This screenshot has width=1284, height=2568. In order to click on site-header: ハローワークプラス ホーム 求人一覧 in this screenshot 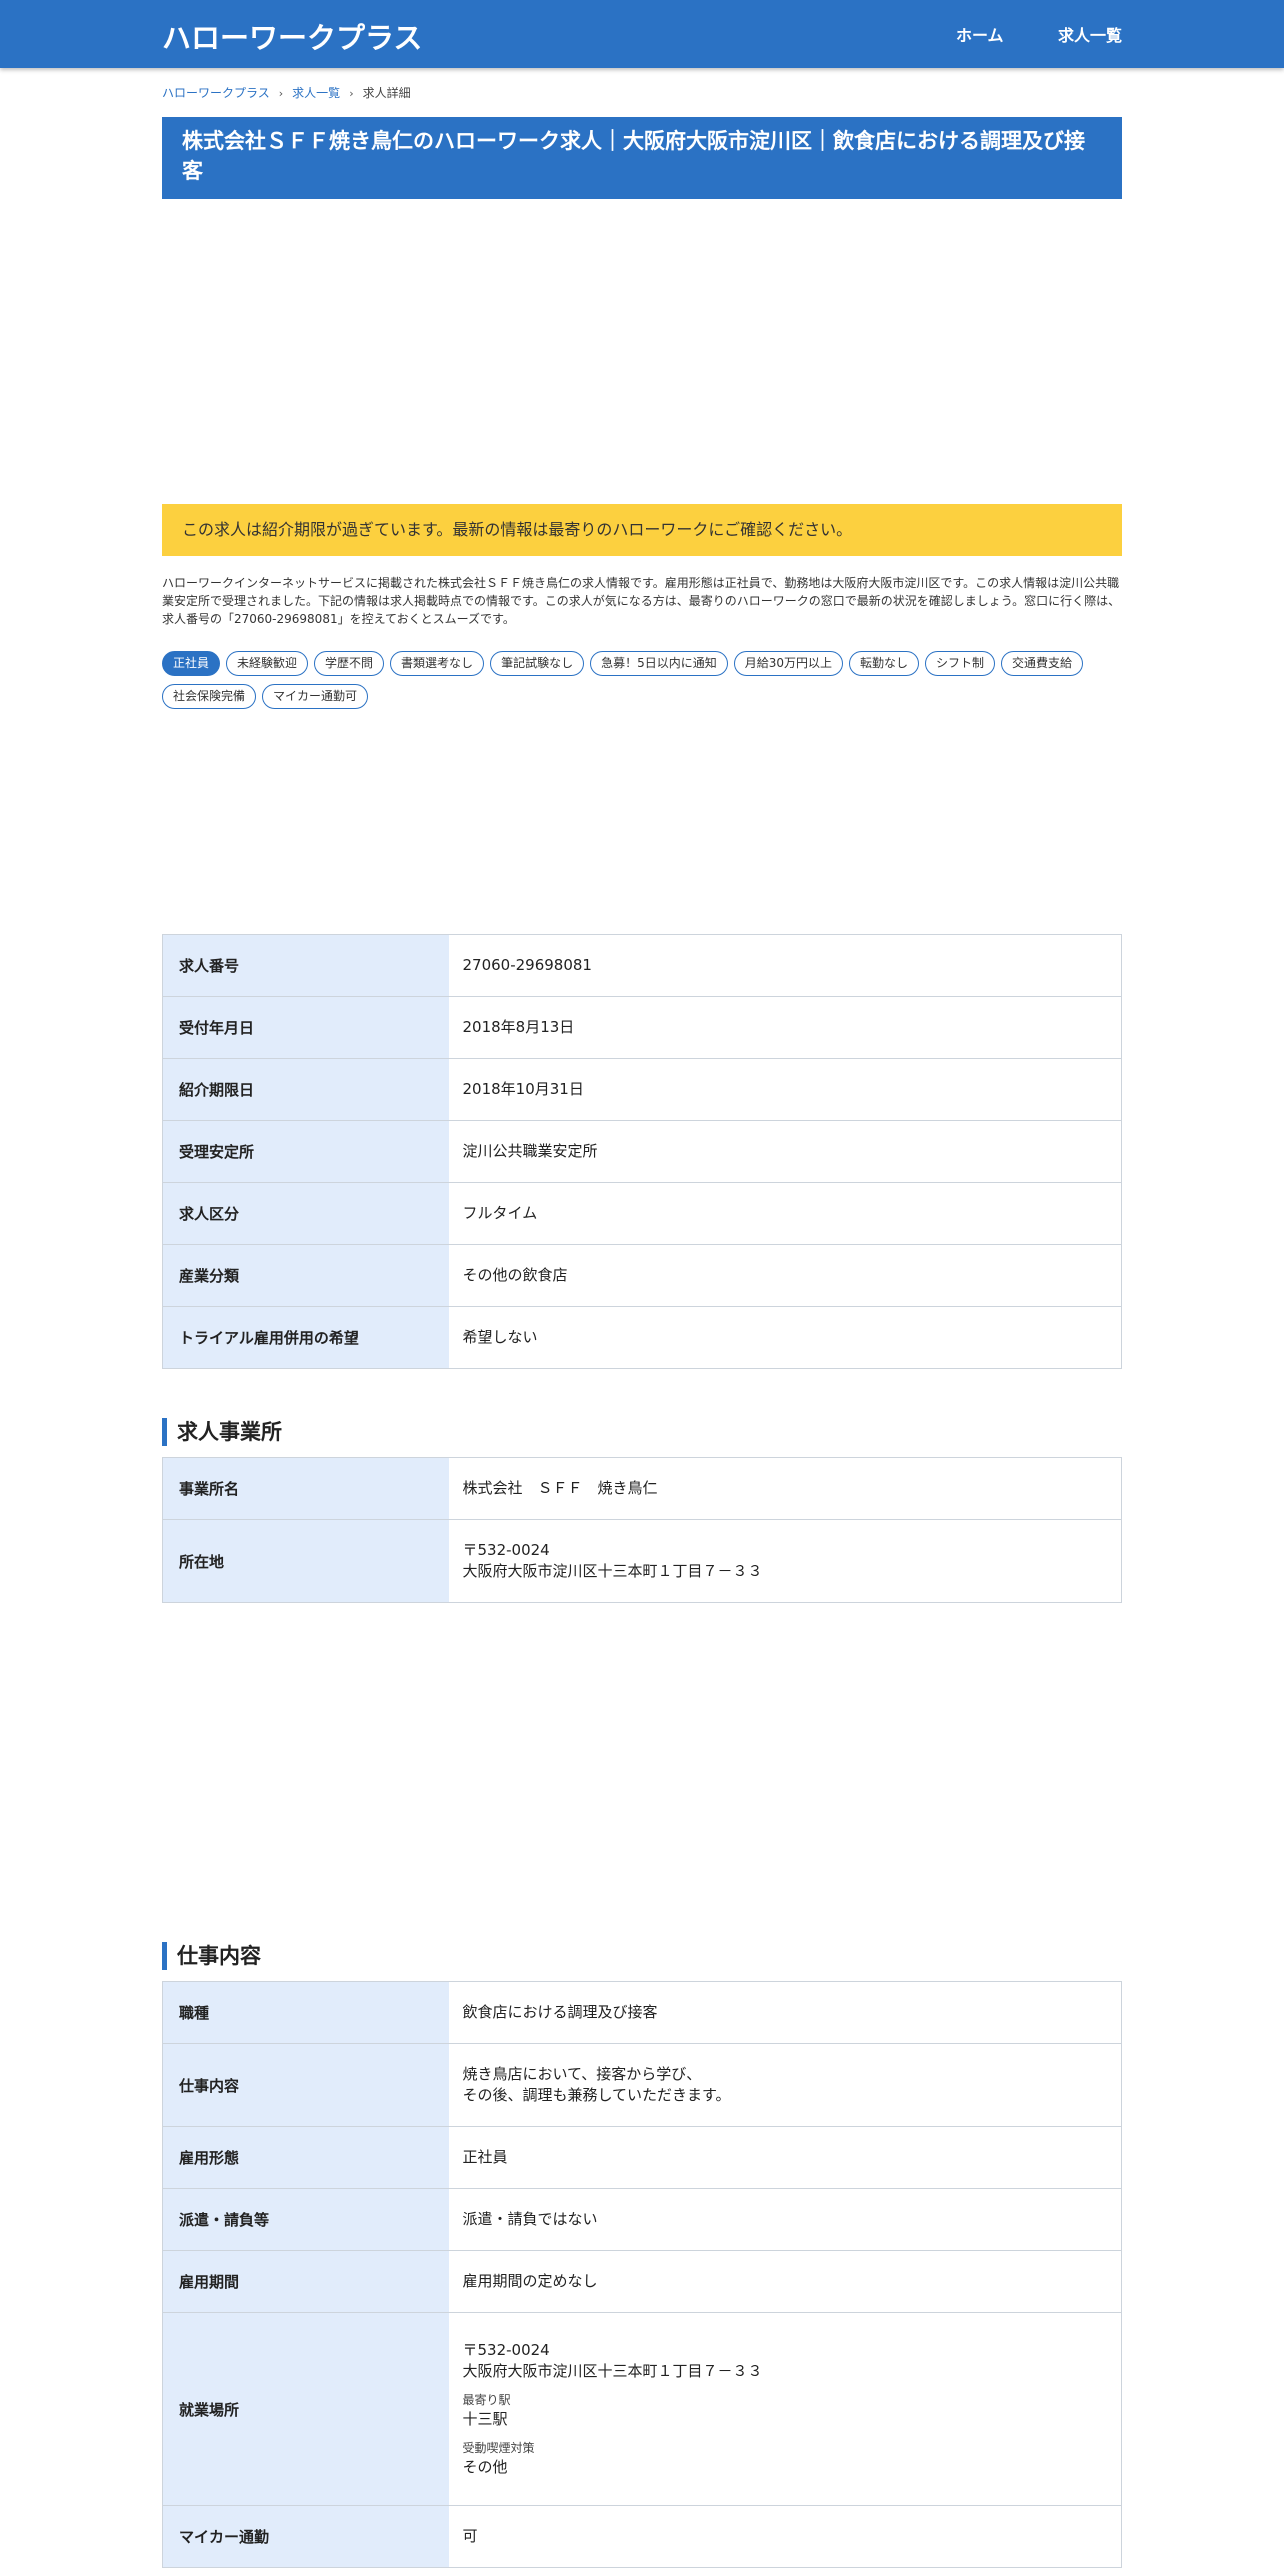, I will do `click(642, 34)`.